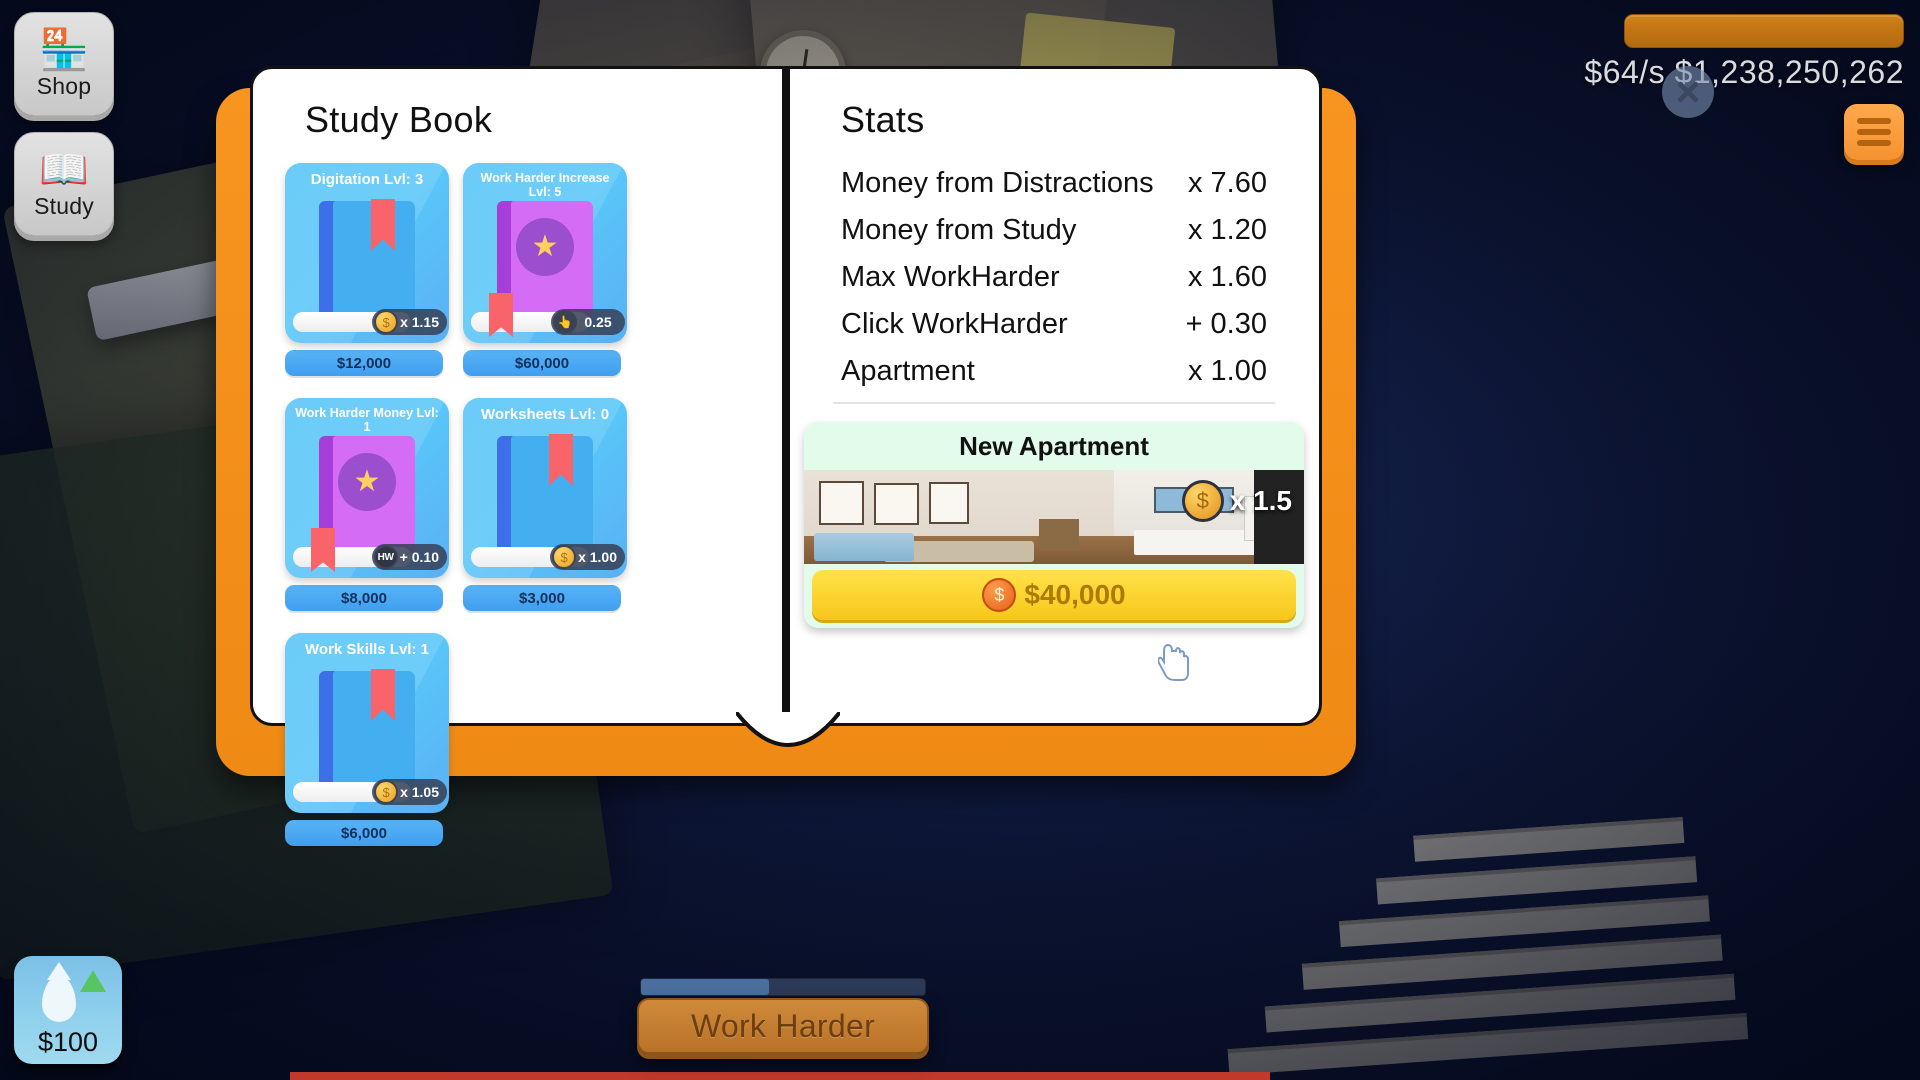 The height and width of the screenshot is (1080, 1920). I want to click on photo-shelf-cart, so click(1059, 534).